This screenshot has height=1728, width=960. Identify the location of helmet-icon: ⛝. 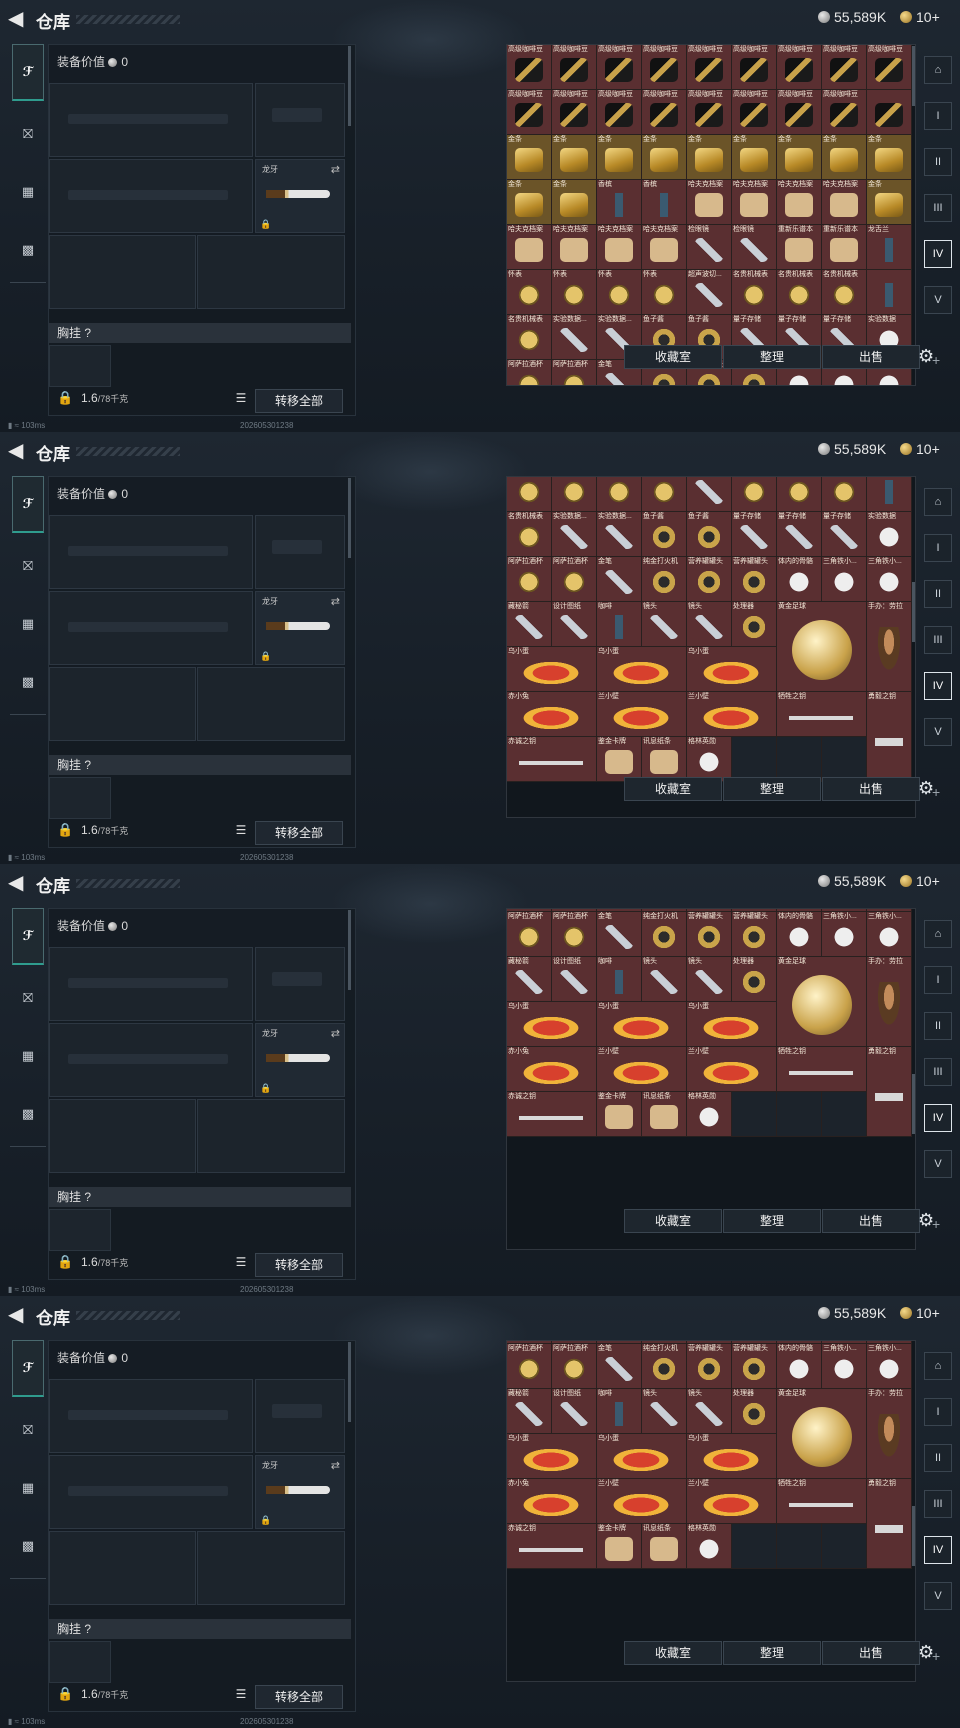
(28, 1430).